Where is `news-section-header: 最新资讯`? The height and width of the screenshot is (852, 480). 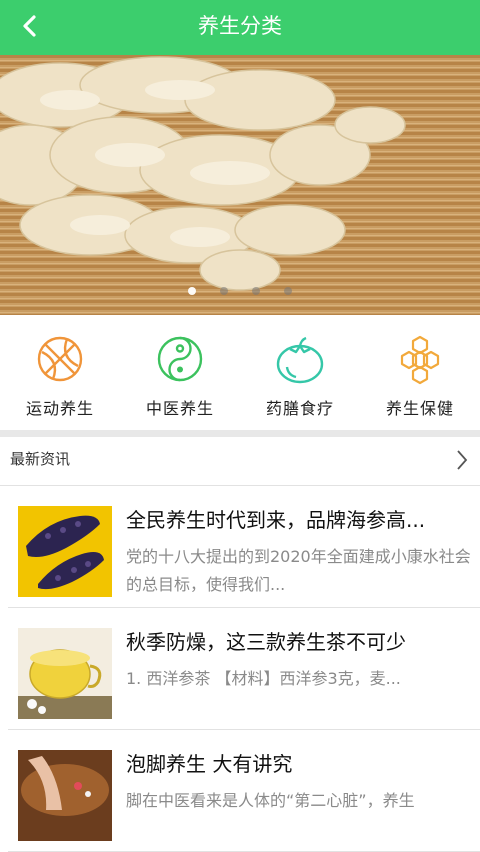
news-section-header: 最新资讯 is located at coordinates (240, 461).